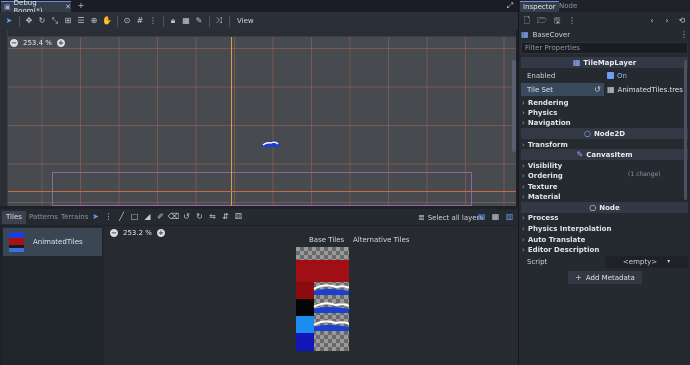 The width and height of the screenshot is (690, 365). Describe the element at coordinates (107, 21) in the screenshot. I see `pan-mode-icon: ✋` at that location.